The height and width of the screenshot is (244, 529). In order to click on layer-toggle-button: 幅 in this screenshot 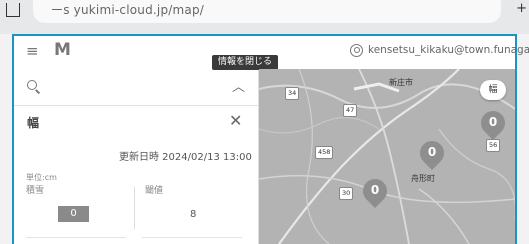, I will do `click(493, 90)`.